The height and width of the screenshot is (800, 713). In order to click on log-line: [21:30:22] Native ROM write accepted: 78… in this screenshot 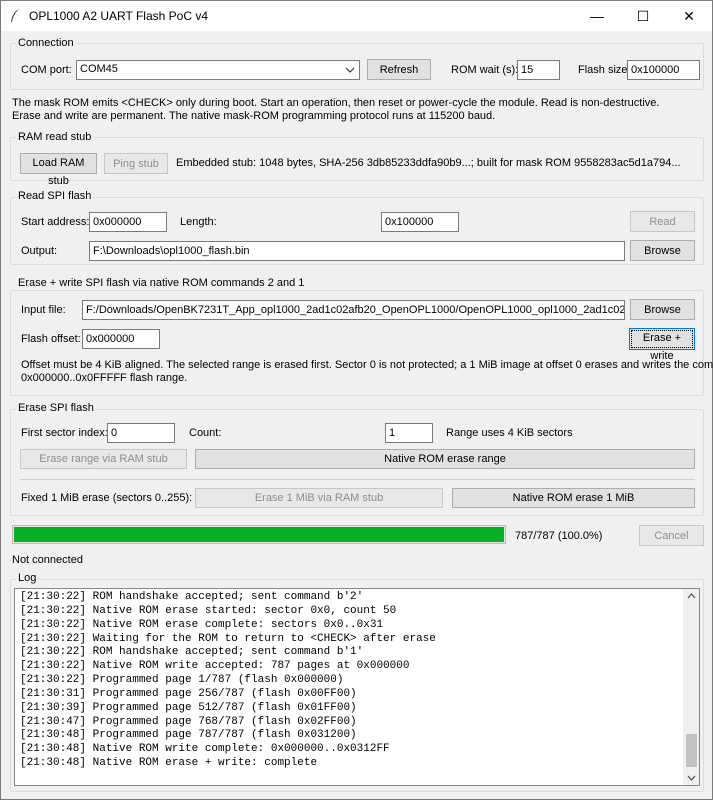, I will do `click(215, 666)`.